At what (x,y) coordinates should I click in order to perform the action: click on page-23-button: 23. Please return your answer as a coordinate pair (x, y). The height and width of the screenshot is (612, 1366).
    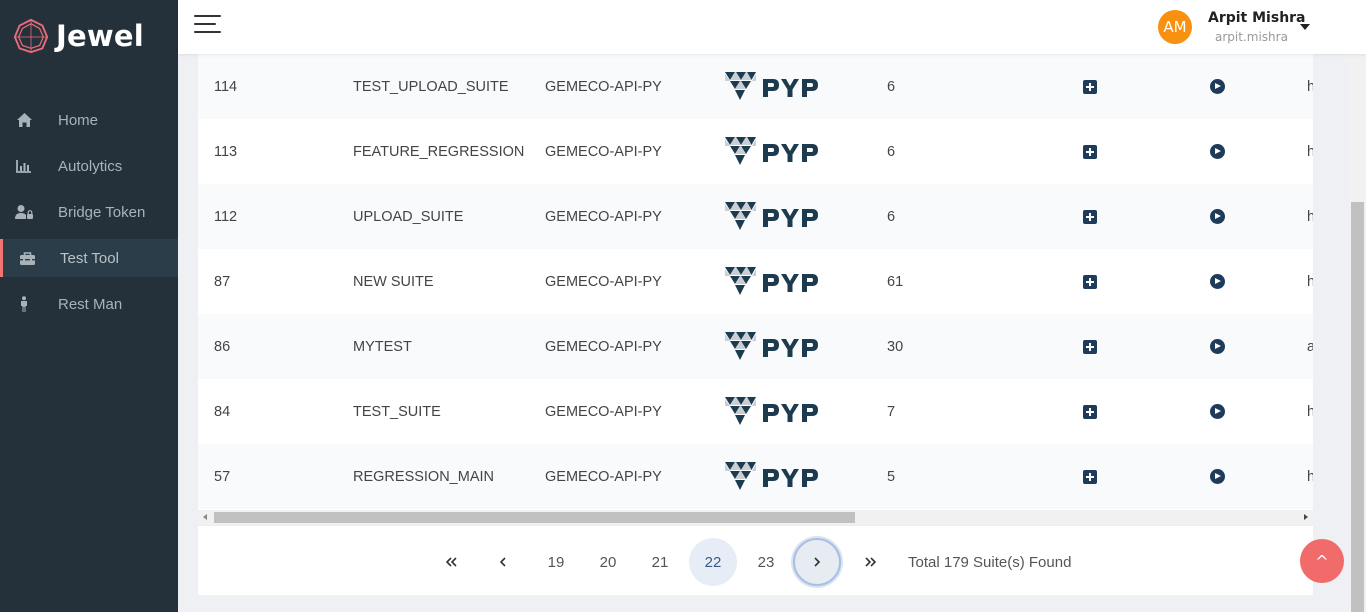
    Looking at the image, I should click on (766, 562).